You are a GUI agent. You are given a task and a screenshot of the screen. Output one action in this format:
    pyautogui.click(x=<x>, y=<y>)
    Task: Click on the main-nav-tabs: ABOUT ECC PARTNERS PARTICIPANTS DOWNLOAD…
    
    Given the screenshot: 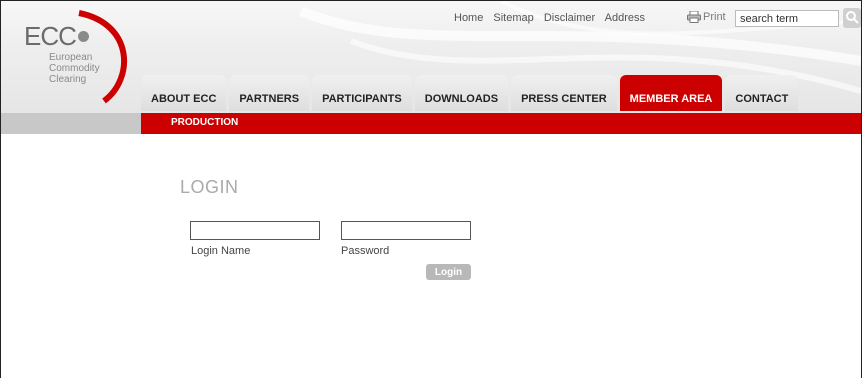 What is the action you would take?
    pyautogui.click(x=471, y=94)
    